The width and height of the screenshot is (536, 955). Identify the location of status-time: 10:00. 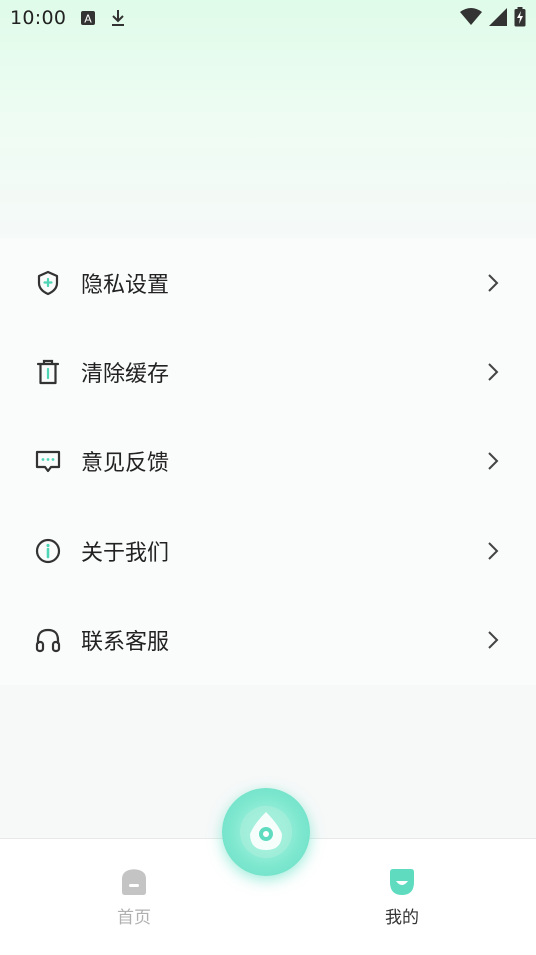
(38, 18).